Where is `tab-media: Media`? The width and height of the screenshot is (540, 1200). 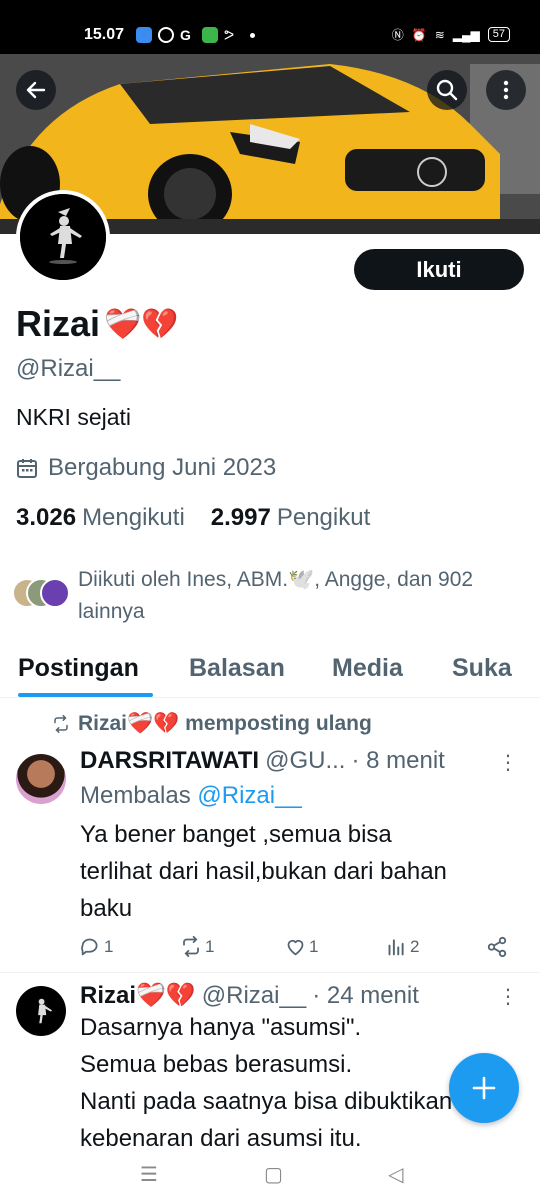 tab-media: Media is located at coordinates (367, 668).